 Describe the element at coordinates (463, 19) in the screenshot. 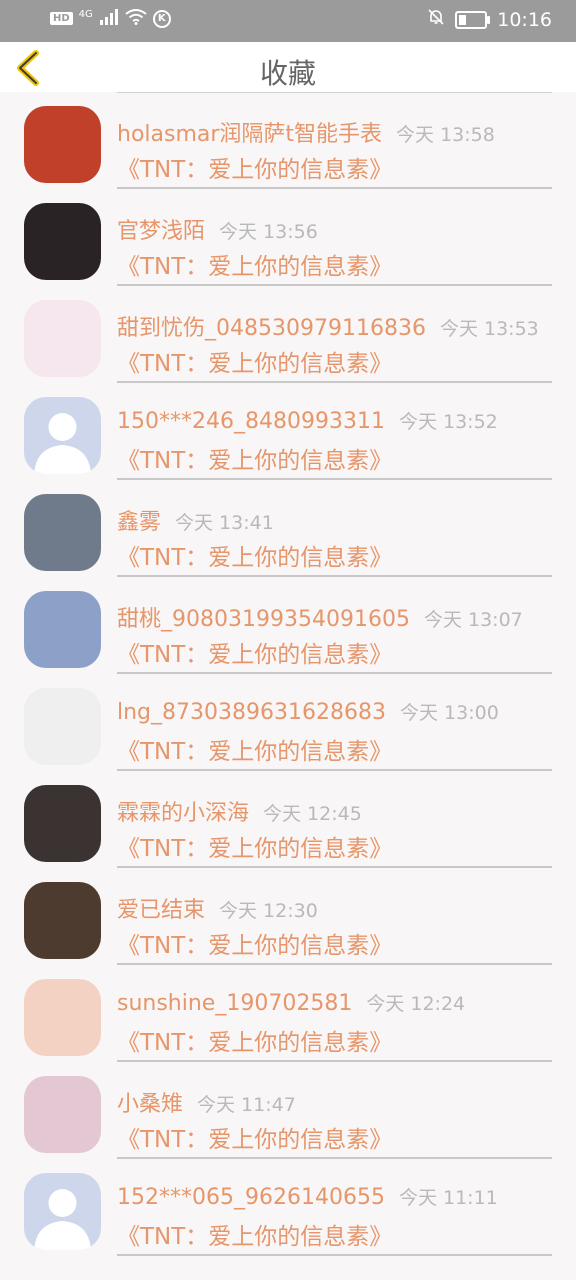

I see `battery-level-fill` at that location.